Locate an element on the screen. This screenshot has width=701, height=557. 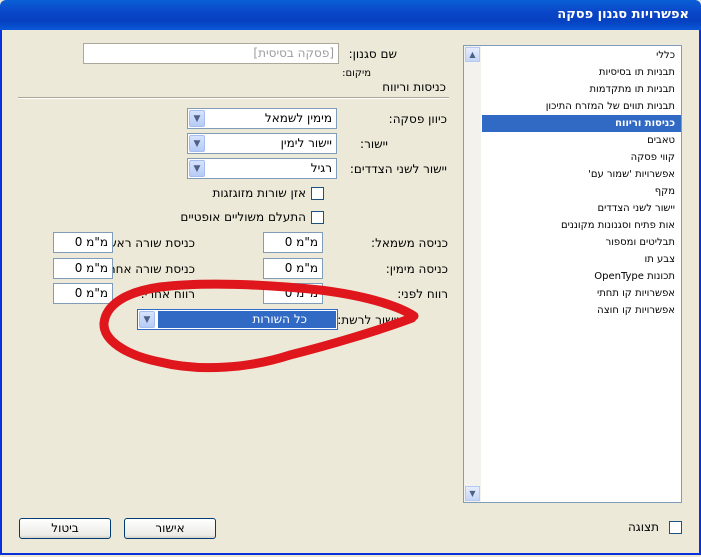
preview-checkbox is located at coordinates (675, 527).